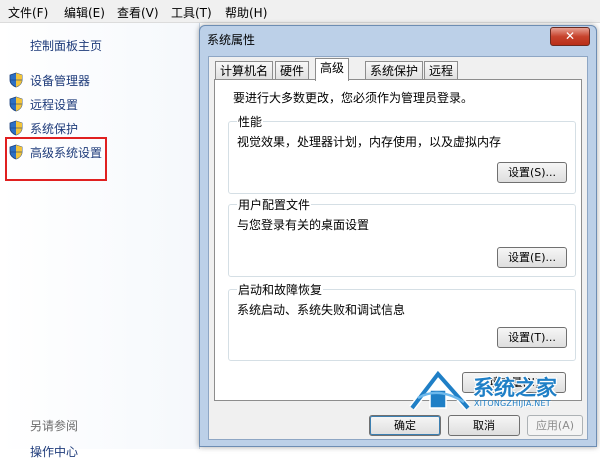 The image size is (600, 460). What do you see at coordinates (303, 225) in the screenshot?
I see `group-description: 与您登录有关的桌面设置` at bounding box center [303, 225].